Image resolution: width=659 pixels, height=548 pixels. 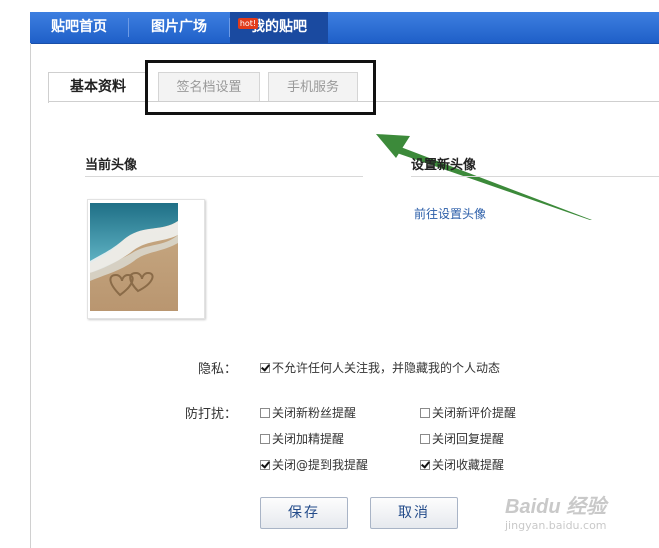 What do you see at coordinates (425, 439) in the screenshot?
I see `reply-checkbox` at bounding box center [425, 439].